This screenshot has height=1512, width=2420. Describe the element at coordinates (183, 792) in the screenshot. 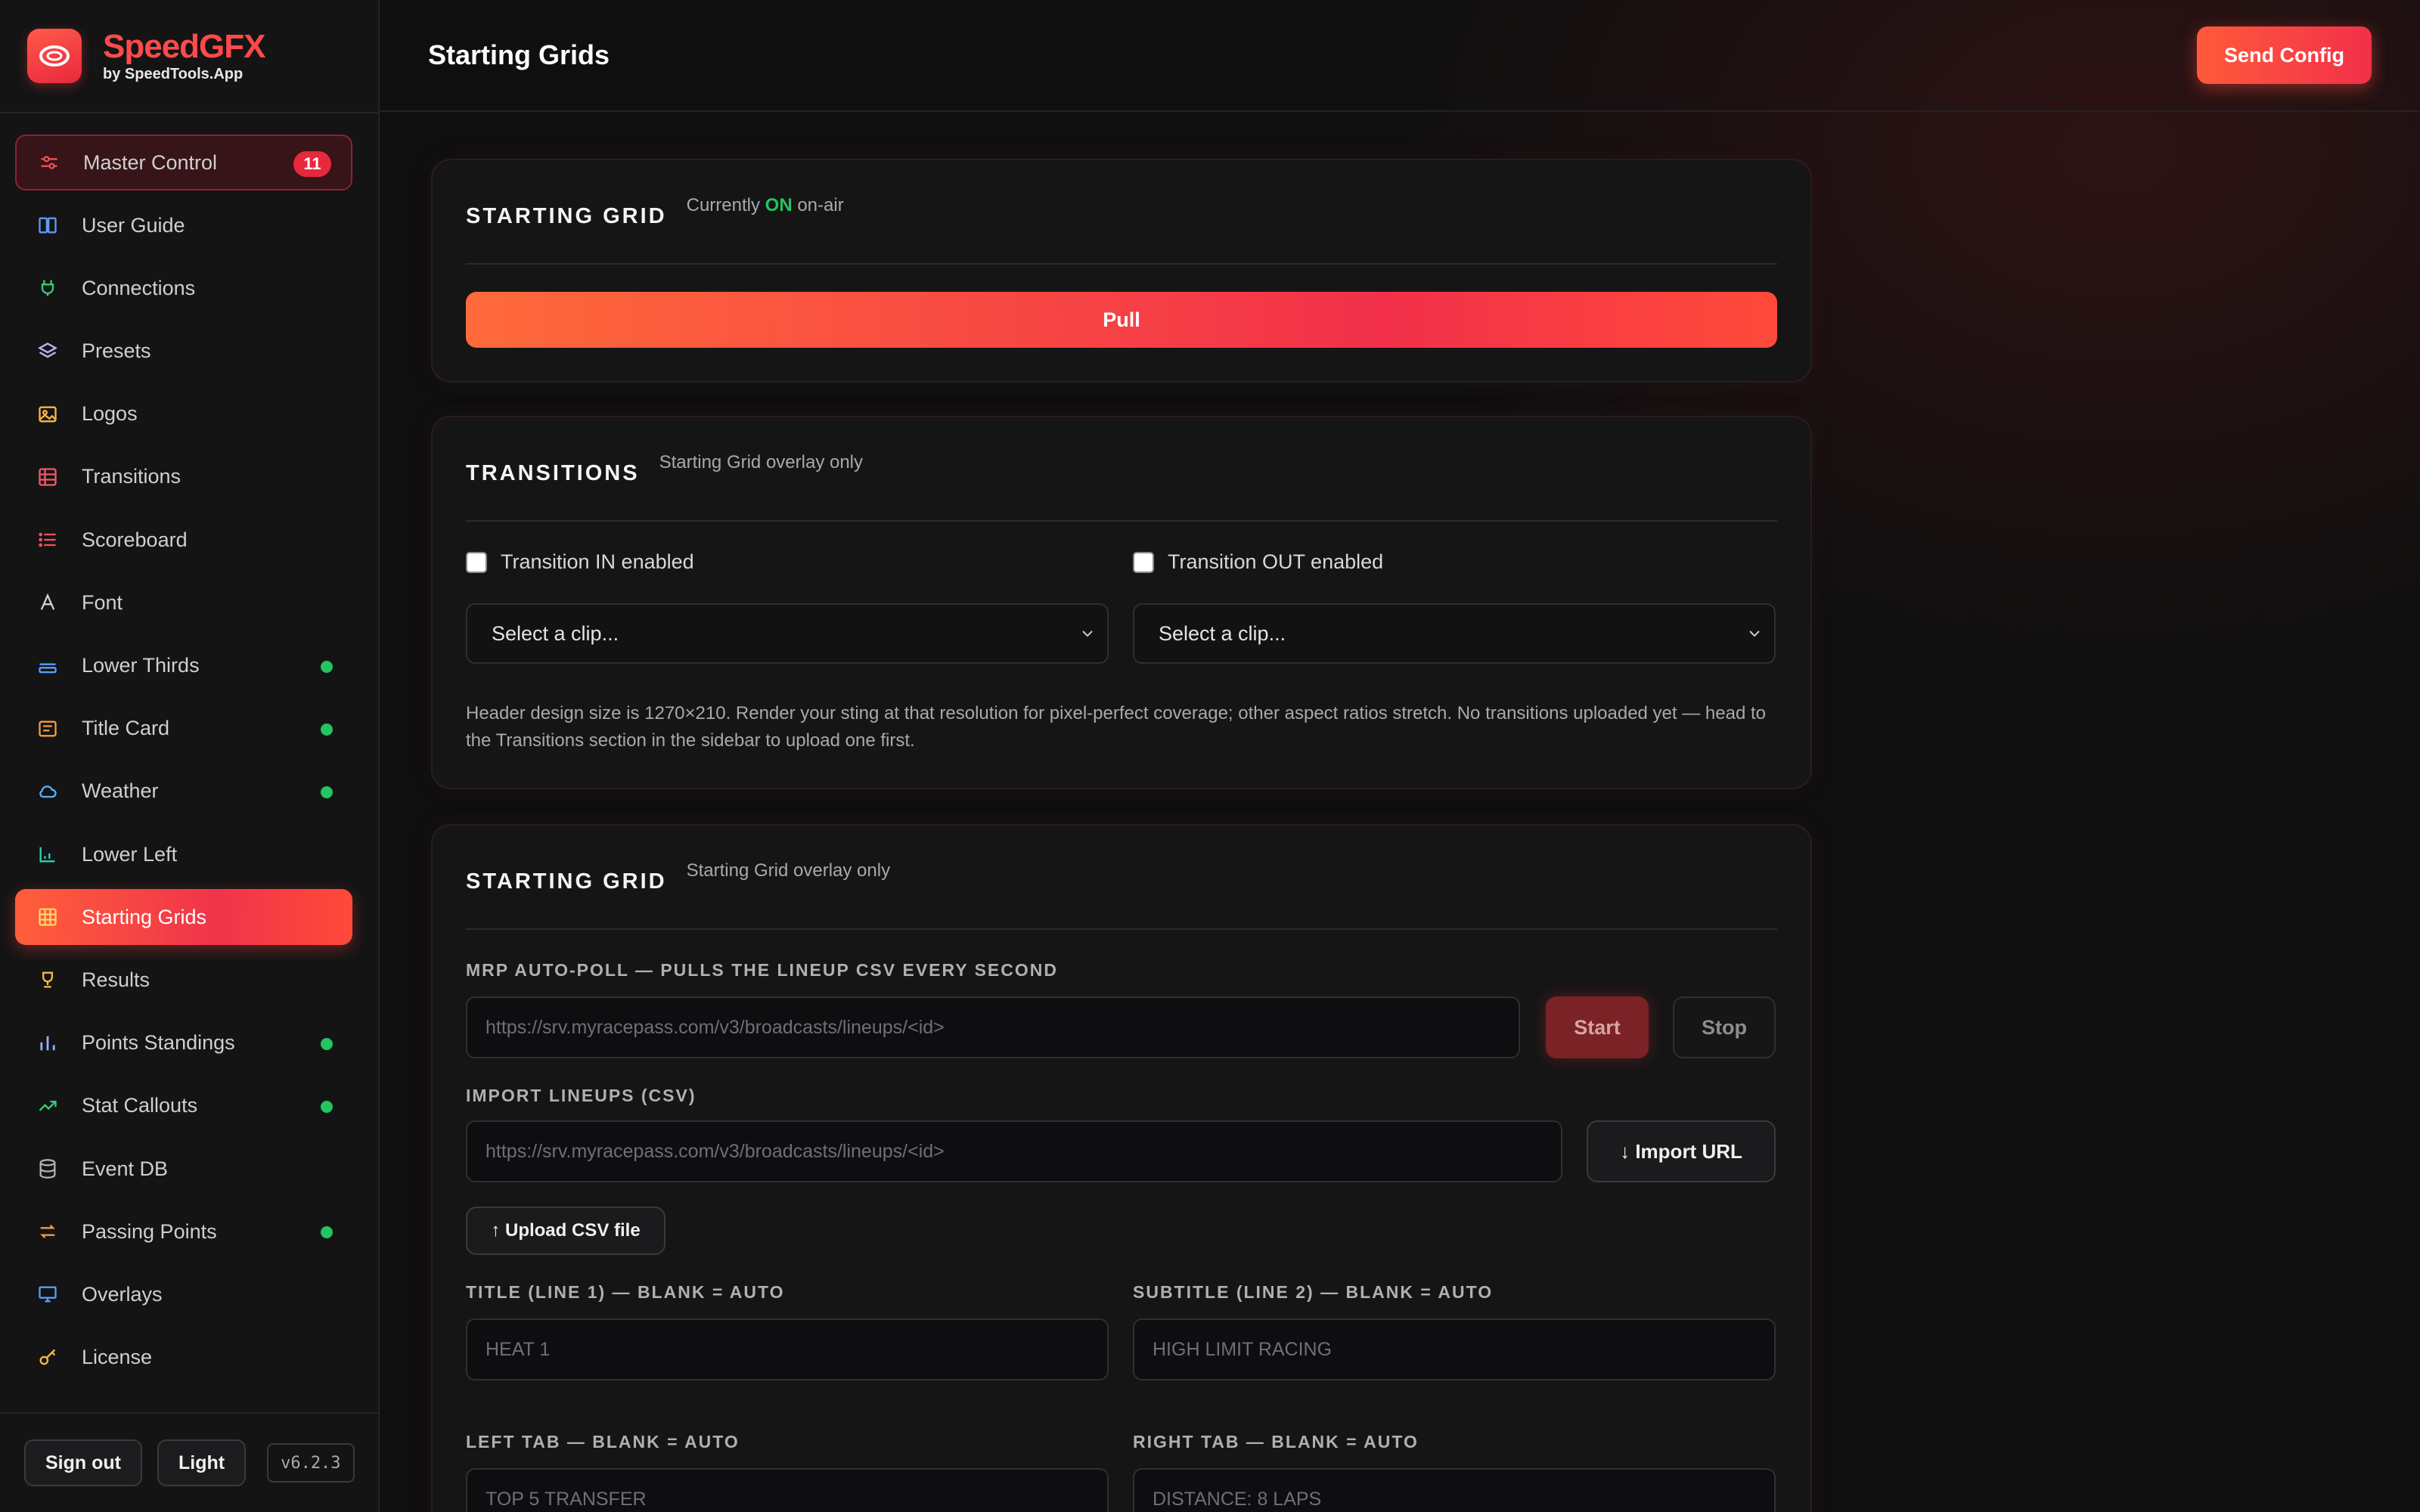

I see `sidebar-item-weather: Weather` at that location.